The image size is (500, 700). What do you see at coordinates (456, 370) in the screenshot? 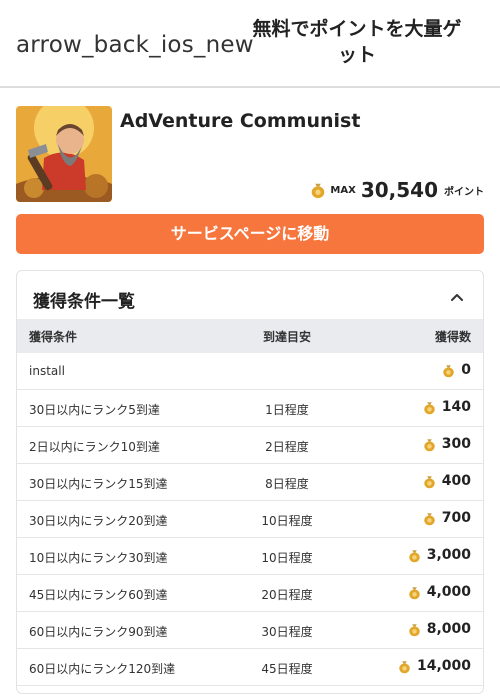
I see `row-points: 0` at bounding box center [456, 370].